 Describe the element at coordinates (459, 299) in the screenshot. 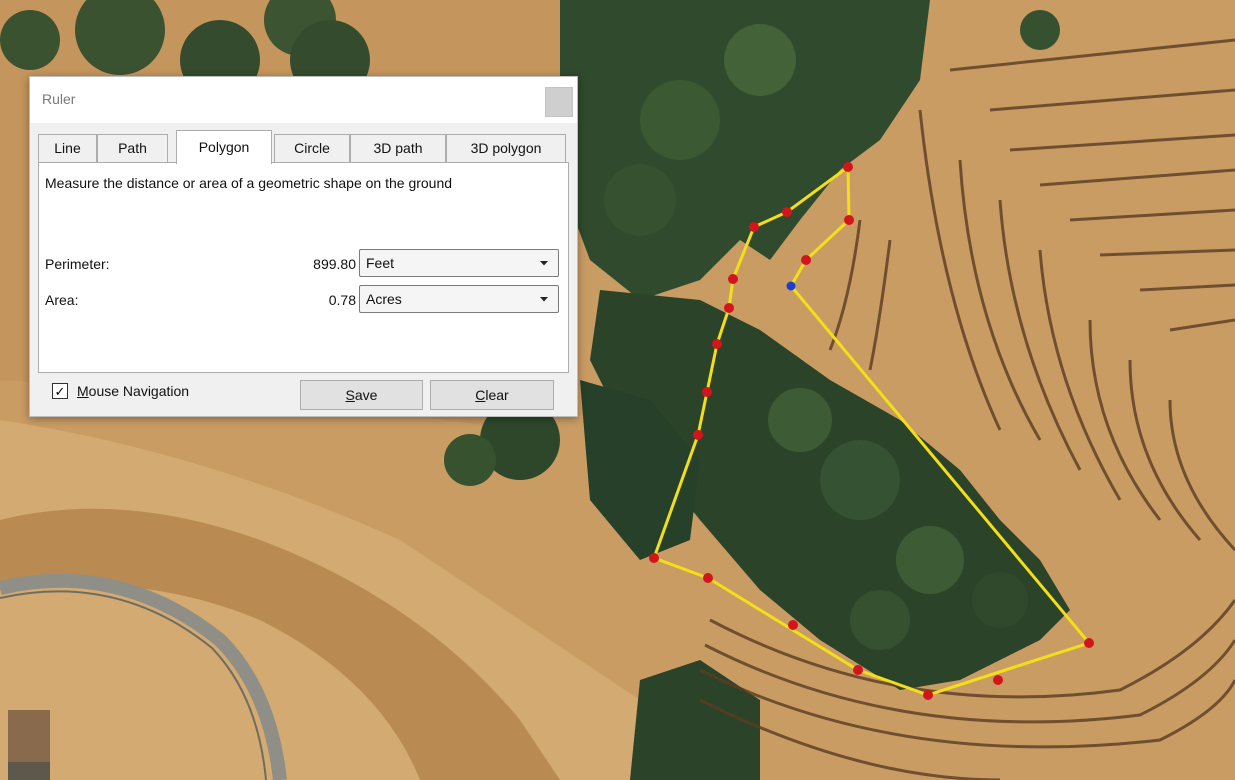

I see `area-unit-select: Acres` at that location.